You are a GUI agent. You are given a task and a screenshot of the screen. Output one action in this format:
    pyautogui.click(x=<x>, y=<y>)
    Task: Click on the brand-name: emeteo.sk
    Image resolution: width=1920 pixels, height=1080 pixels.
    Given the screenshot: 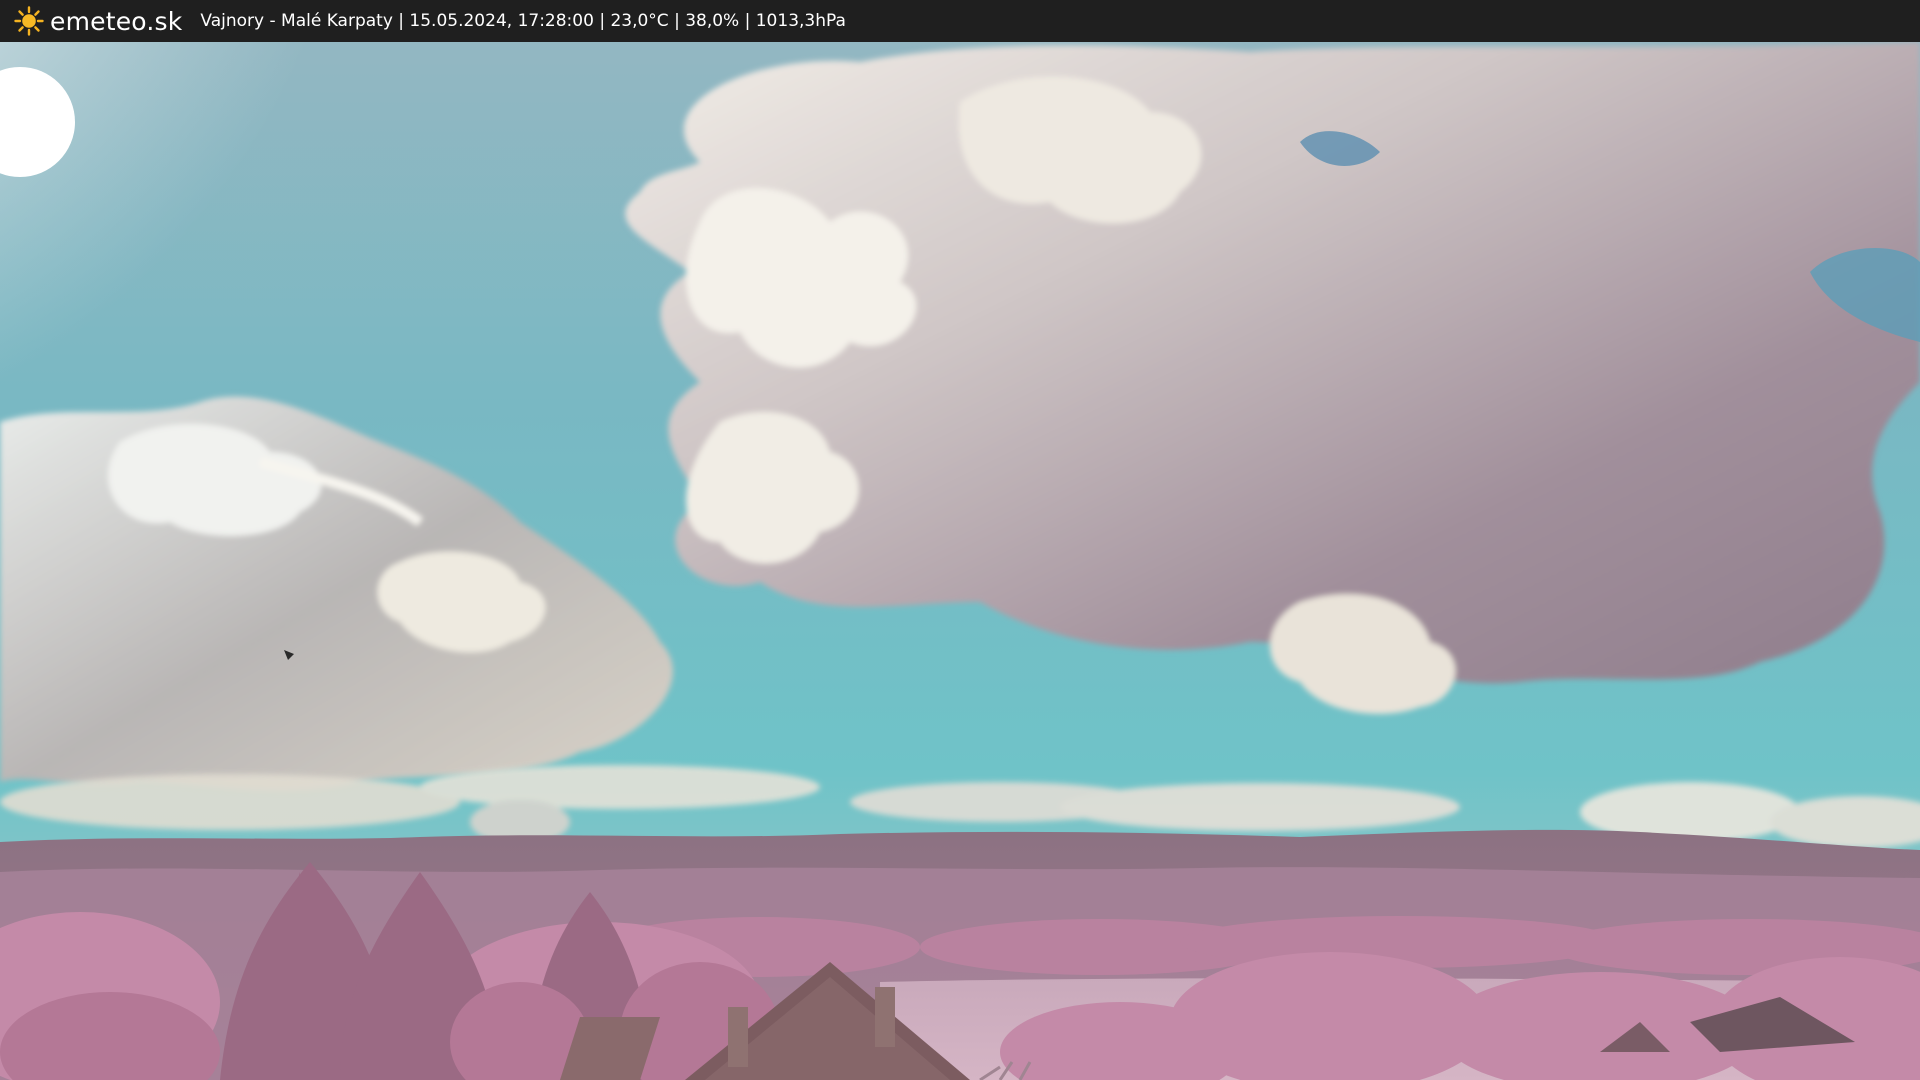 What is the action you would take?
    pyautogui.click(x=116, y=21)
    